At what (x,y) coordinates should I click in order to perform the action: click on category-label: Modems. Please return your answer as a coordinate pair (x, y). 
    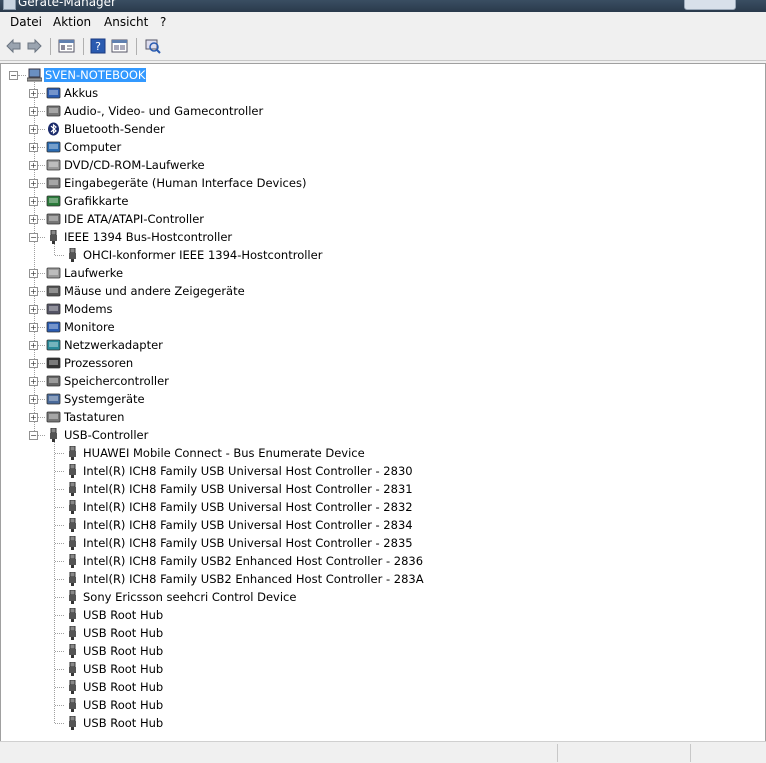
    Looking at the image, I should click on (88, 309).